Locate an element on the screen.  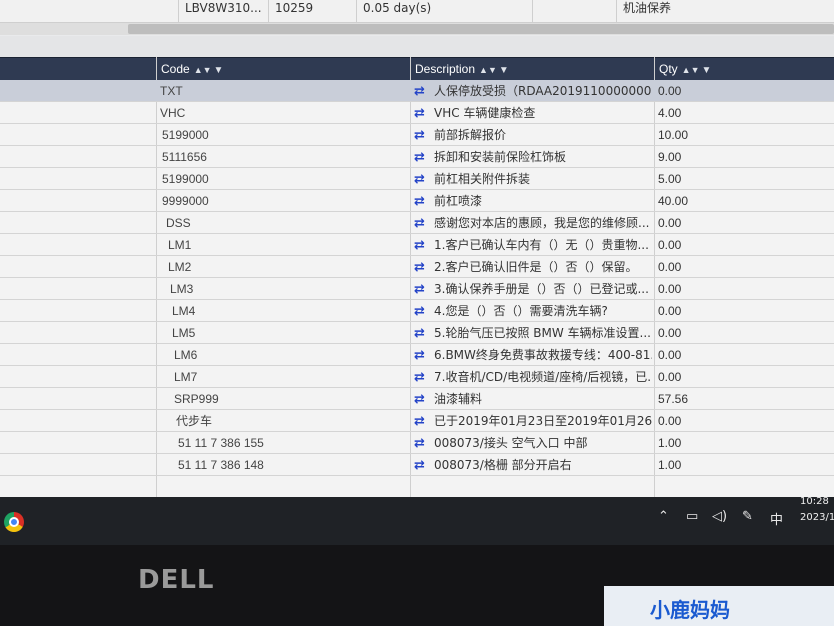
taskbar: ⌃ ▭ ◁) ✎ 中 10:28 2023/10/ is located at coordinates (417, 519).